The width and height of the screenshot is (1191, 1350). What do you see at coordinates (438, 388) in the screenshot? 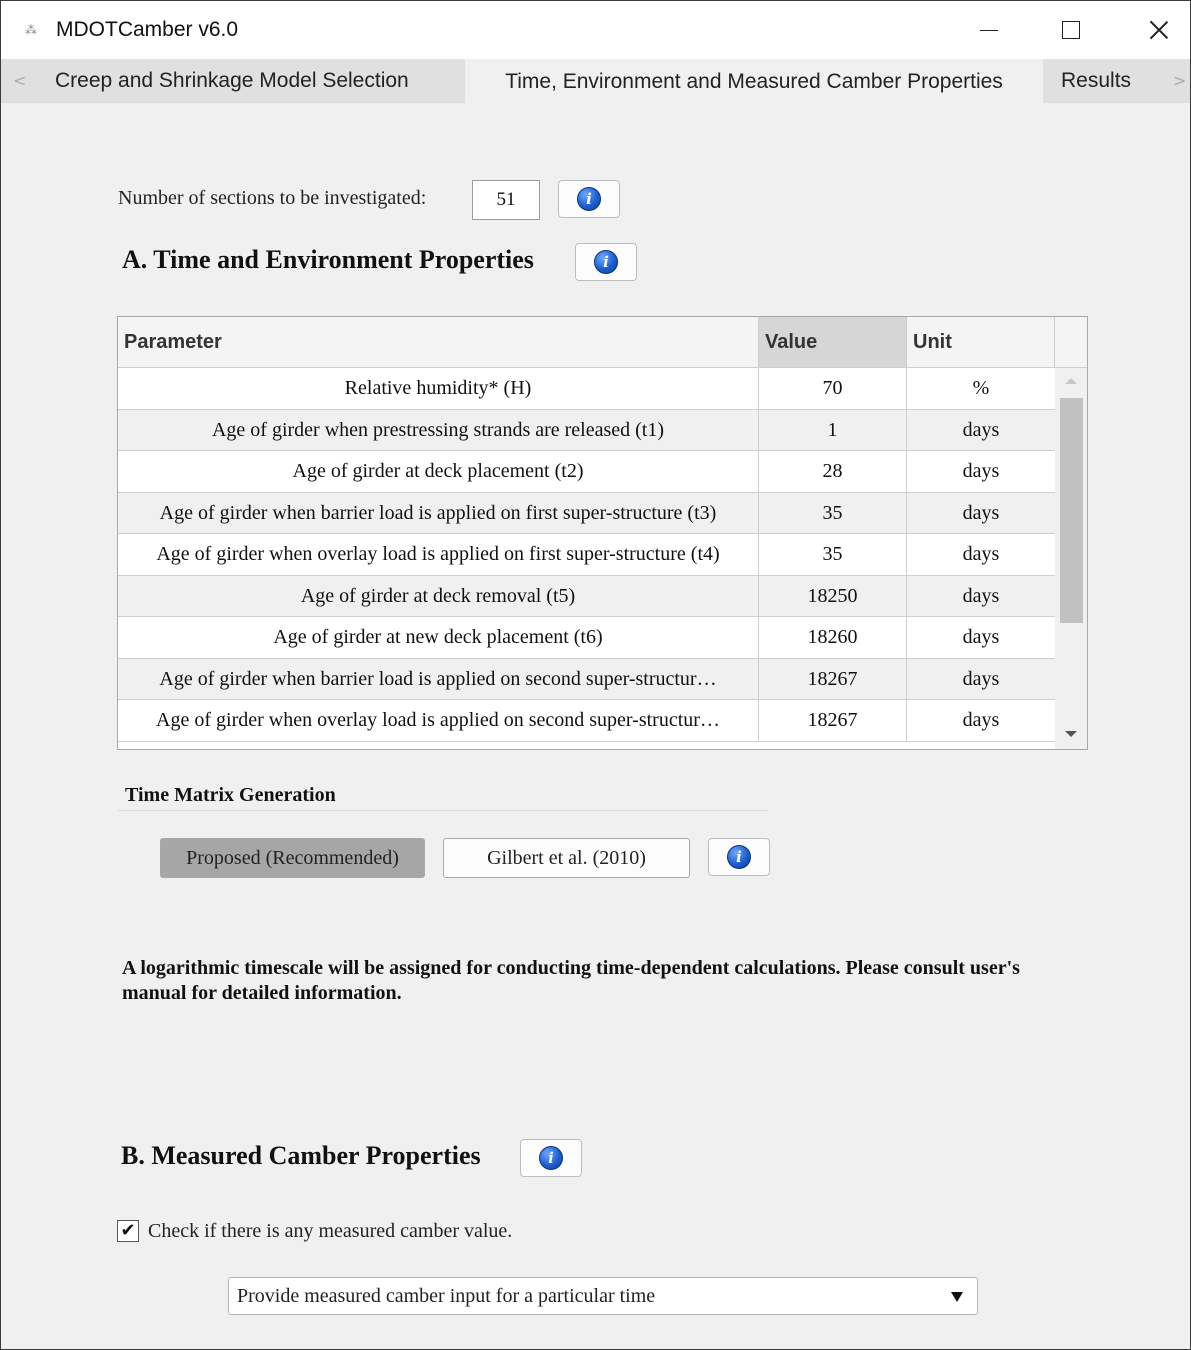
I see `parameter-cell: Relative humidity* (H)` at bounding box center [438, 388].